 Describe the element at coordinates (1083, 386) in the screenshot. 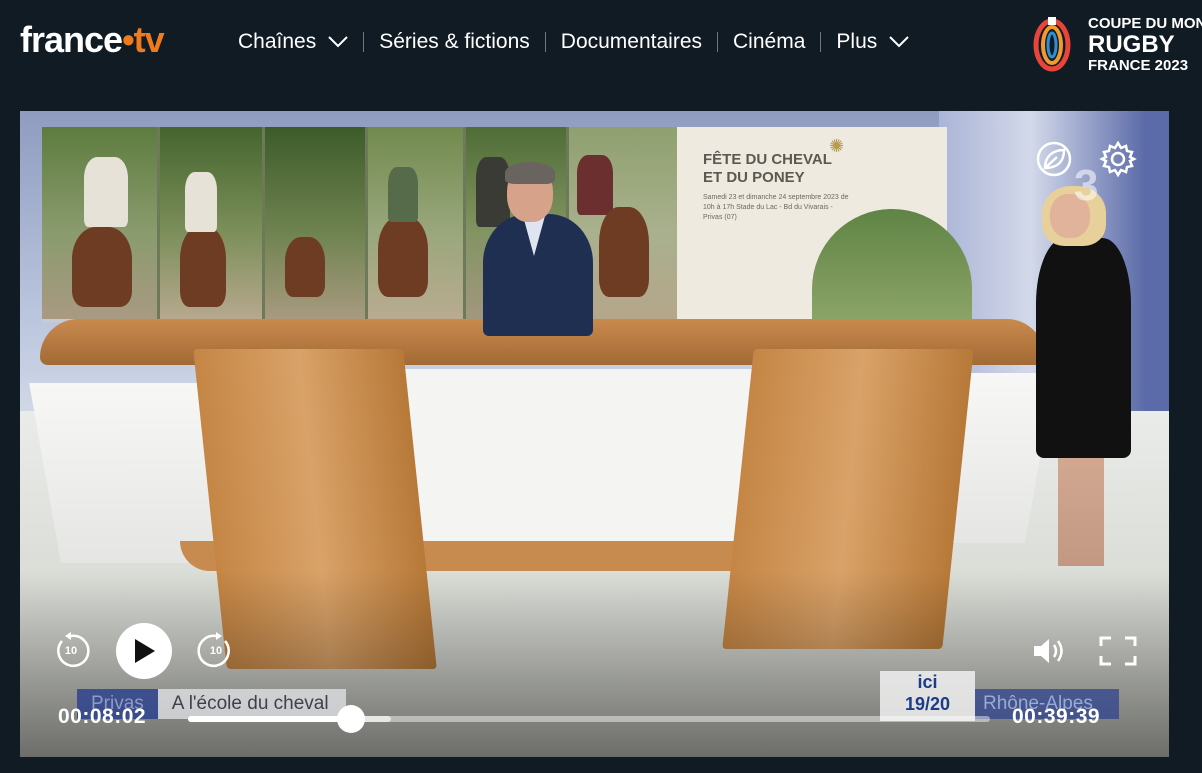

I see `guest-presenter` at that location.